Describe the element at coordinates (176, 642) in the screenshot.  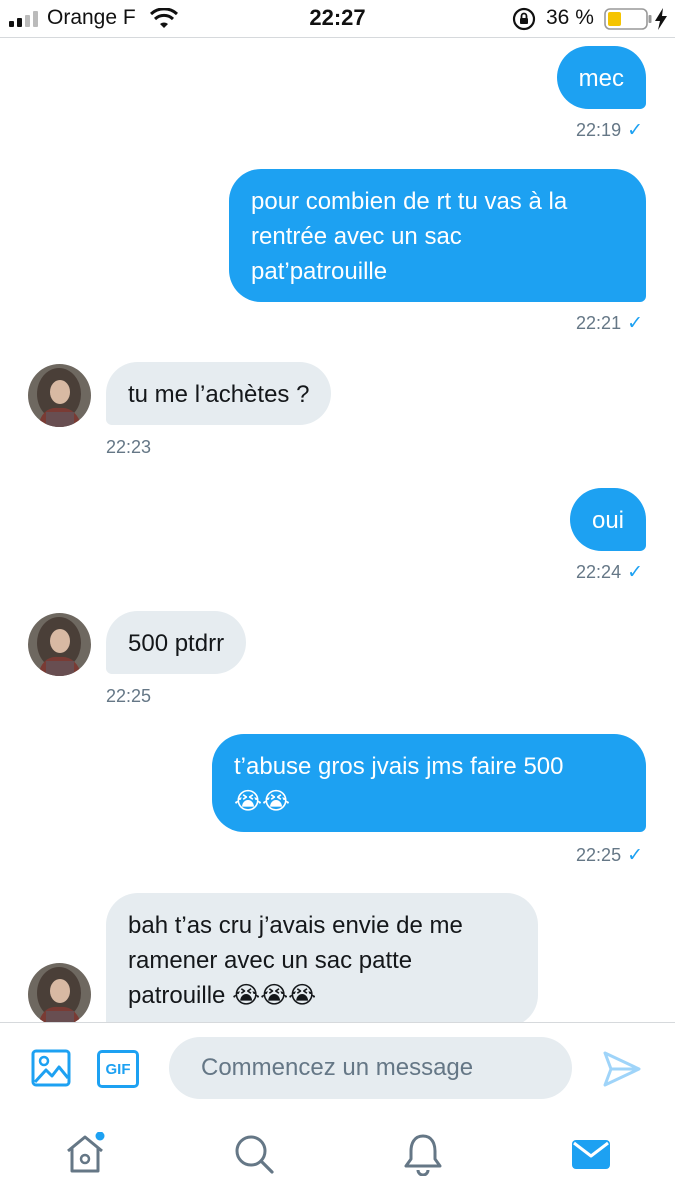
I see `received-message: 500 ptdrr` at that location.